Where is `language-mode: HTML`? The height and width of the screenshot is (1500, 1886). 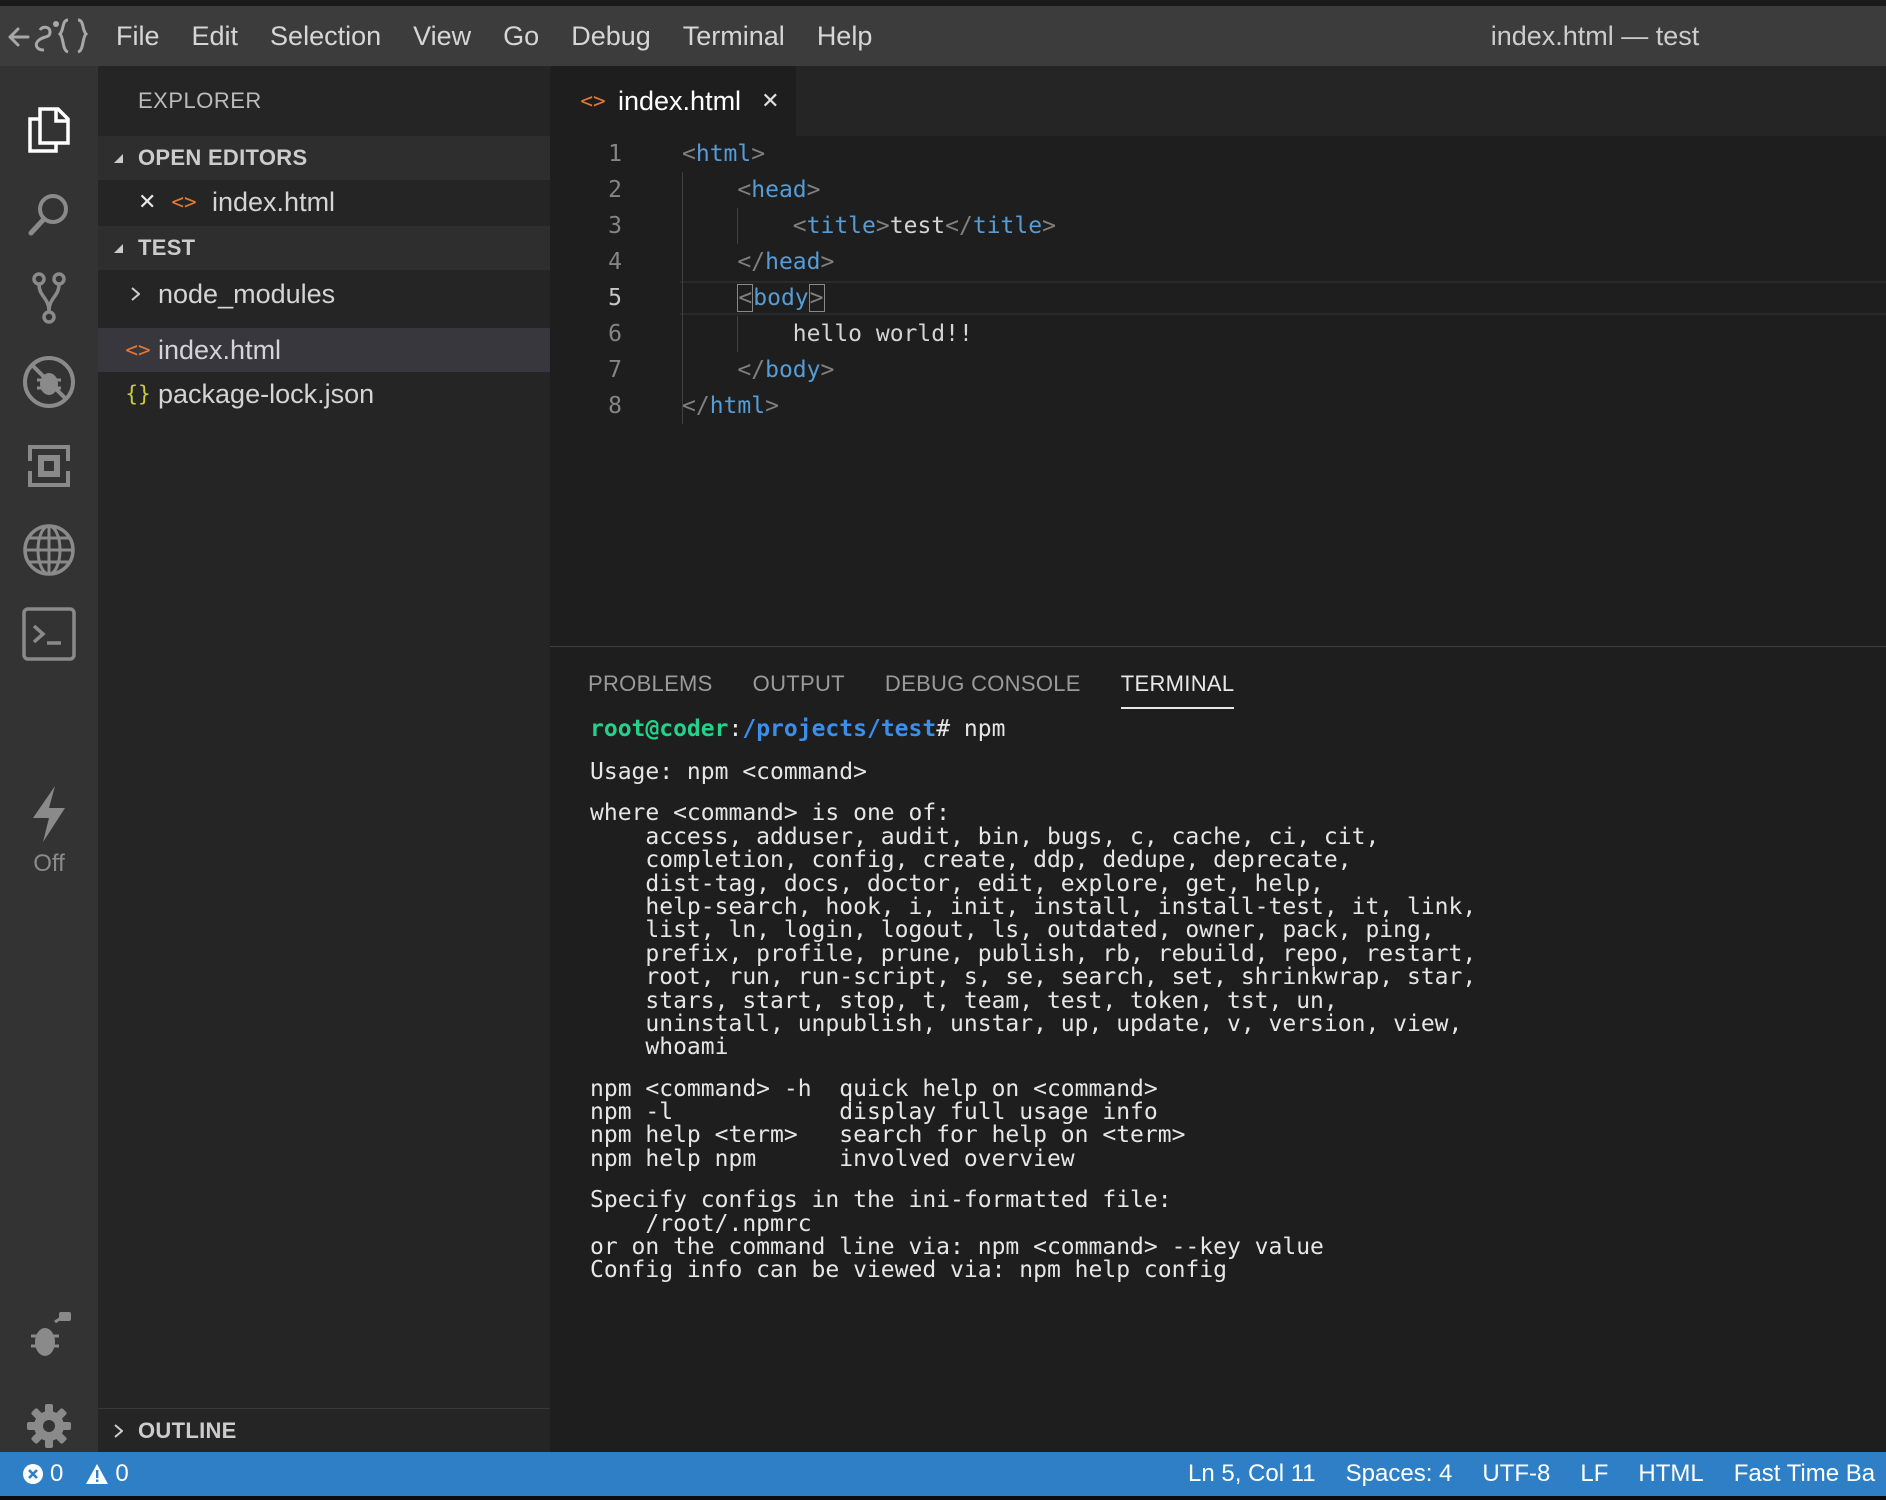
language-mode: HTML is located at coordinates (1670, 1474).